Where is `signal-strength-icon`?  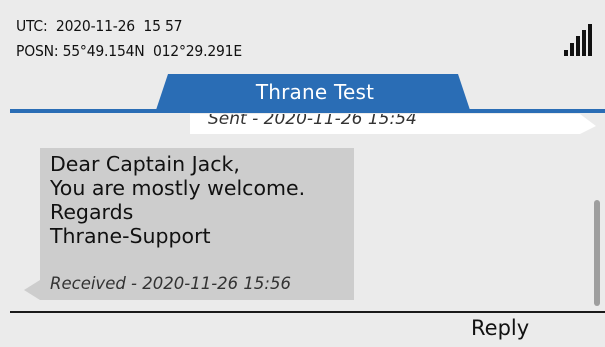 signal-strength-icon is located at coordinates (578, 40).